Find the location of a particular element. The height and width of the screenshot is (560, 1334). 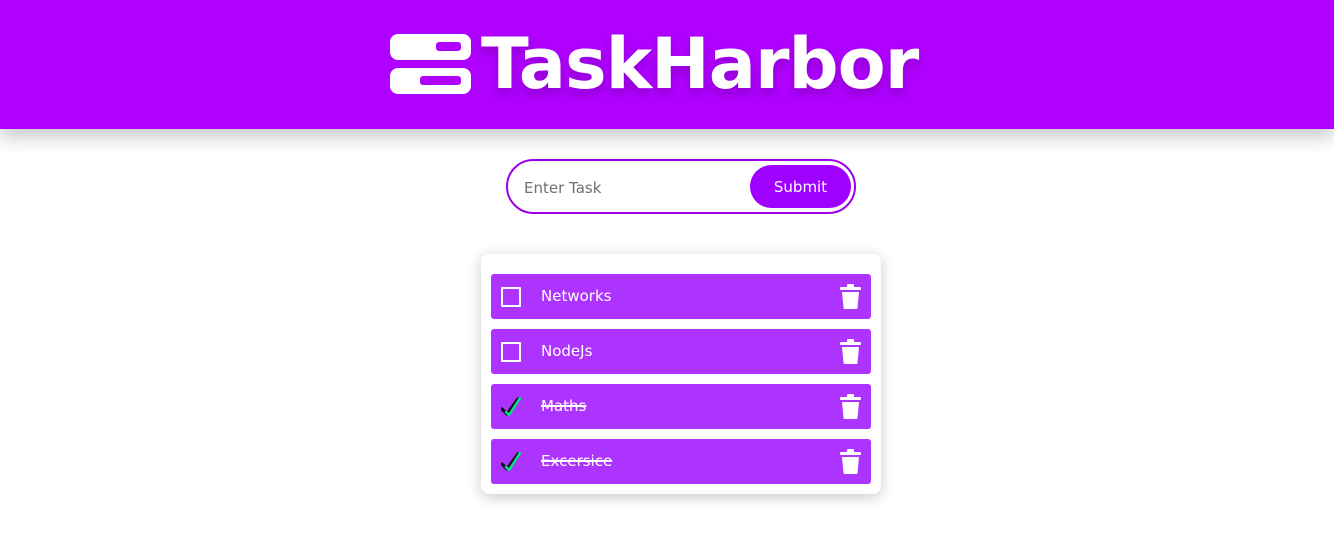

app-title: TaskHarbor is located at coordinates (700, 64).